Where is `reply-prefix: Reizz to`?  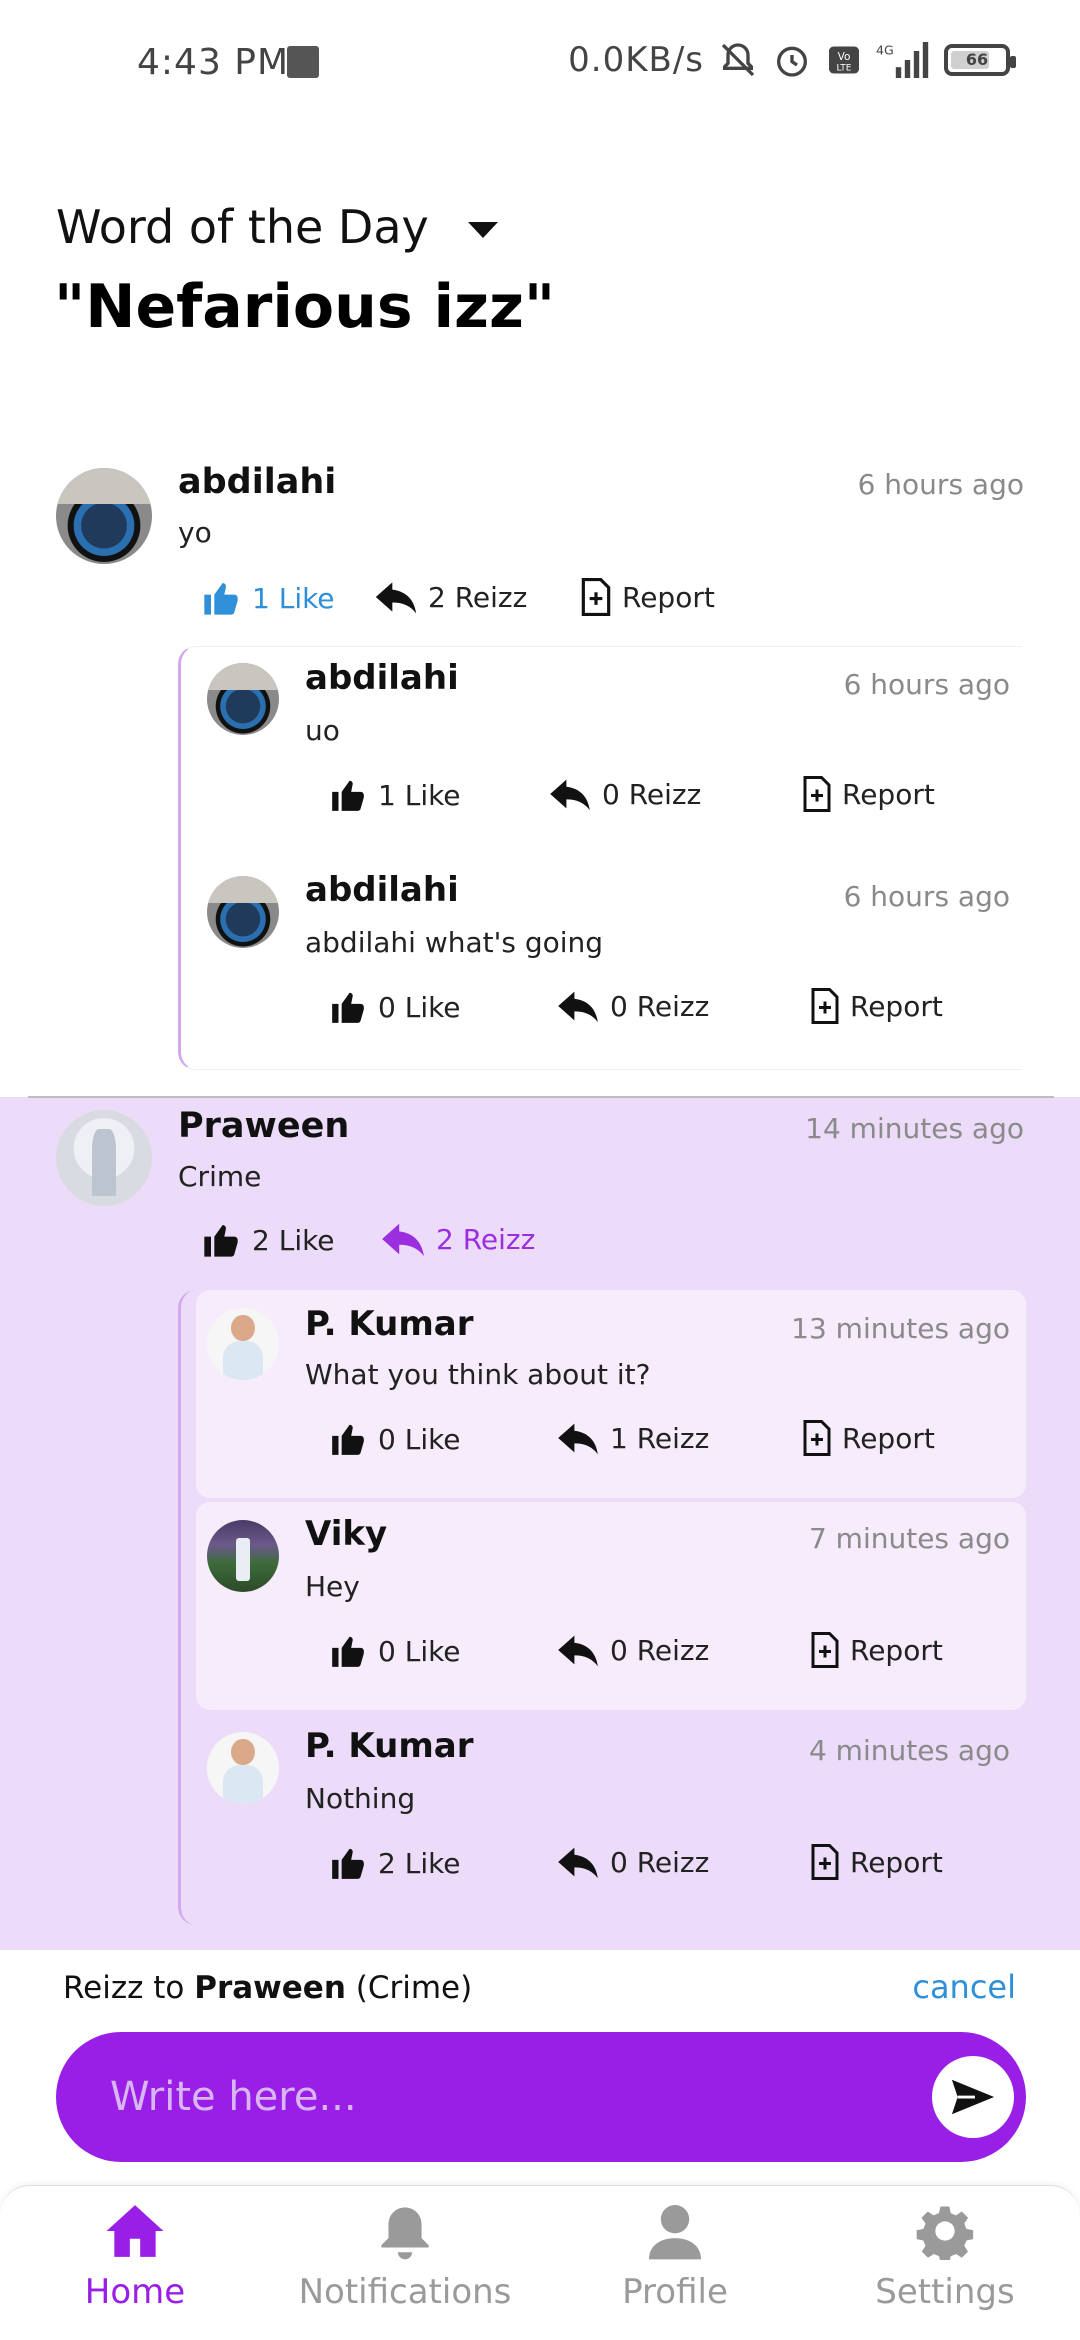
reply-prefix: Reizz to is located at coordinates (124, 1988).